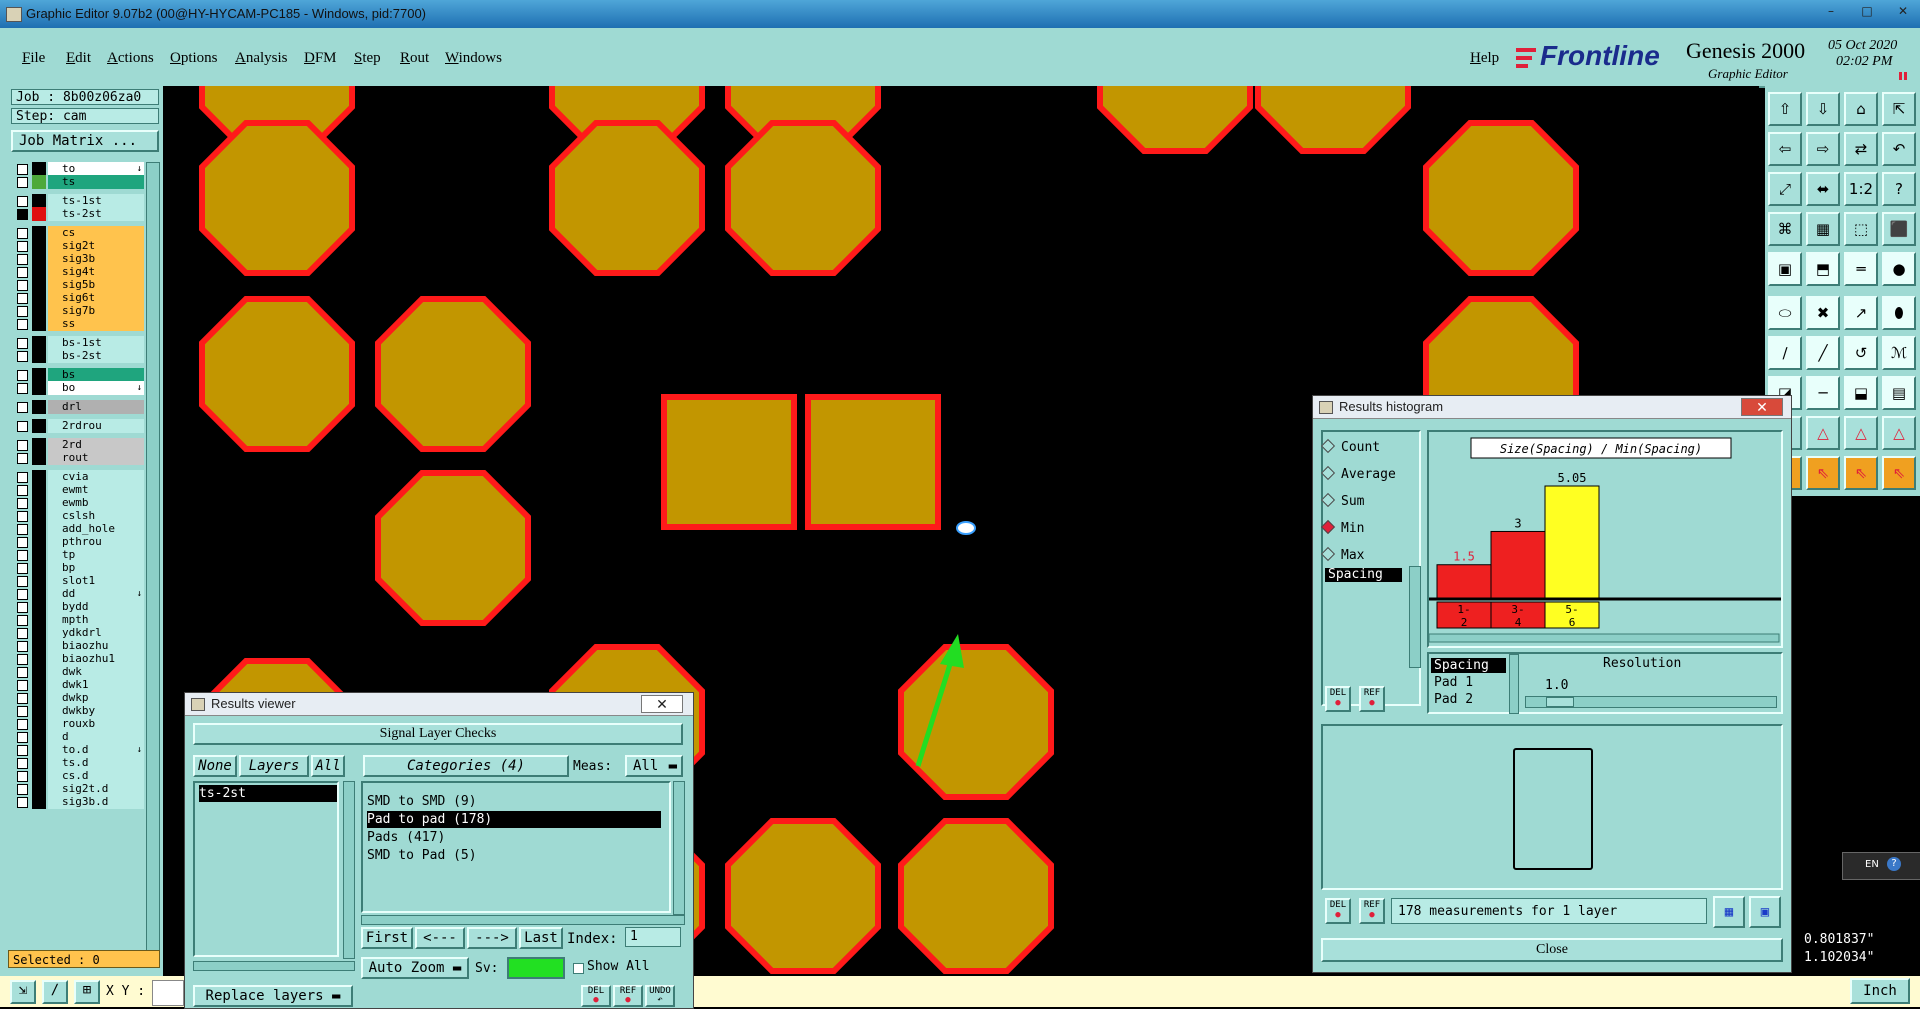 The height and width of the screenshot is (1009, 1920). What do you see at coordinates (96, 407) in the screenshot?
I see `layer-name: drl` at bounding box center [96, 407].